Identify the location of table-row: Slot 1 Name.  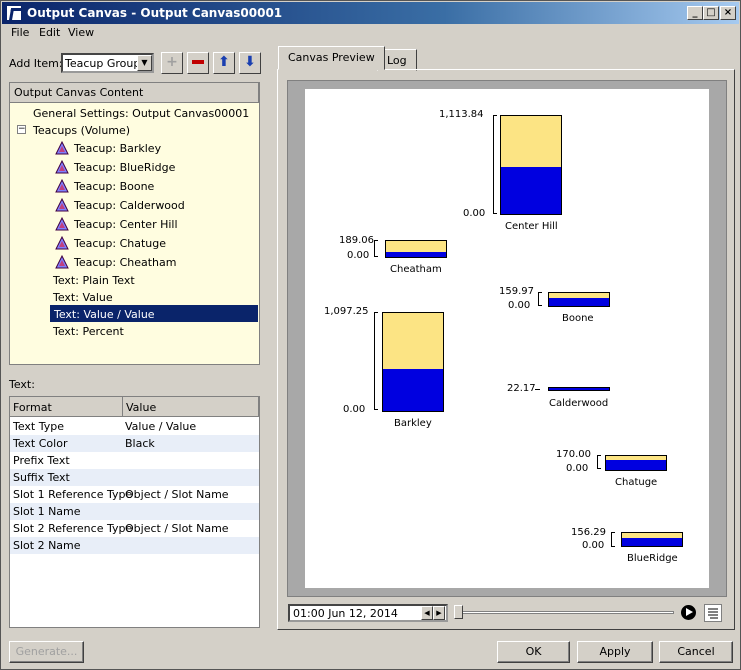
(134, 511).